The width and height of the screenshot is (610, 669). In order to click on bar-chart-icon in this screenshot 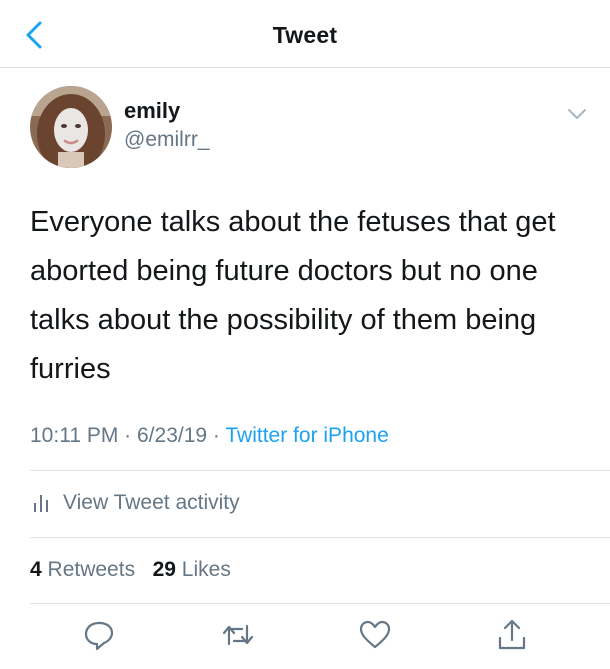, I will do `click(41, 503)`.